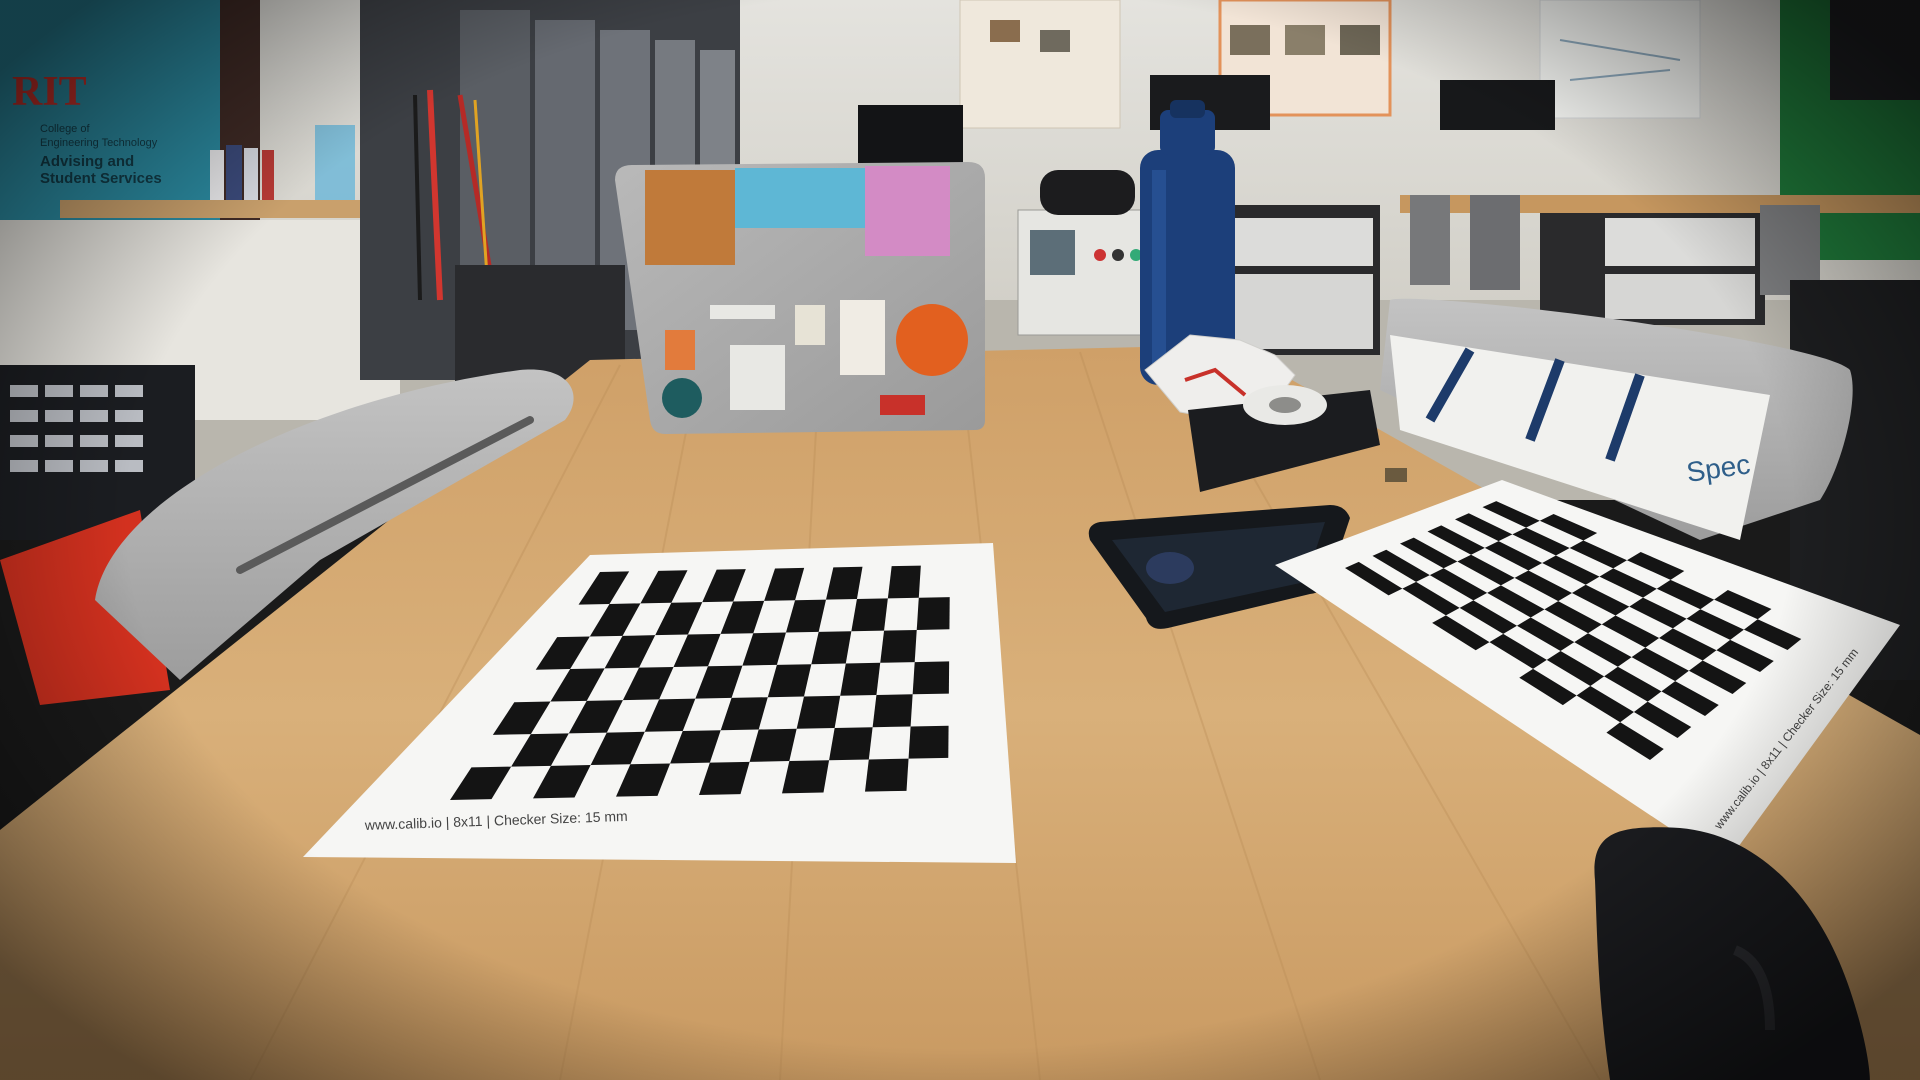 Image resolution: width=1920 pixels, height=1080 pixels. I want to click on sign-line-4: Student Services, so click(101, 178).